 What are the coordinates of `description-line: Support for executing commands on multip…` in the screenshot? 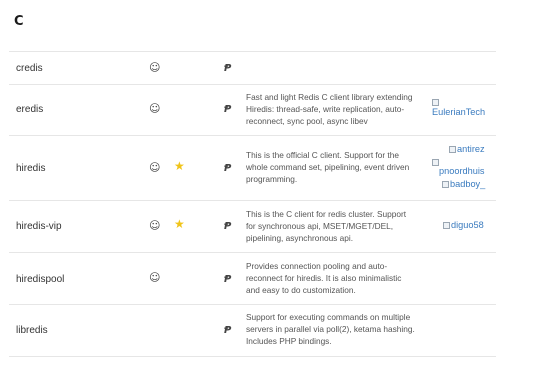 It's located at (328, 317).